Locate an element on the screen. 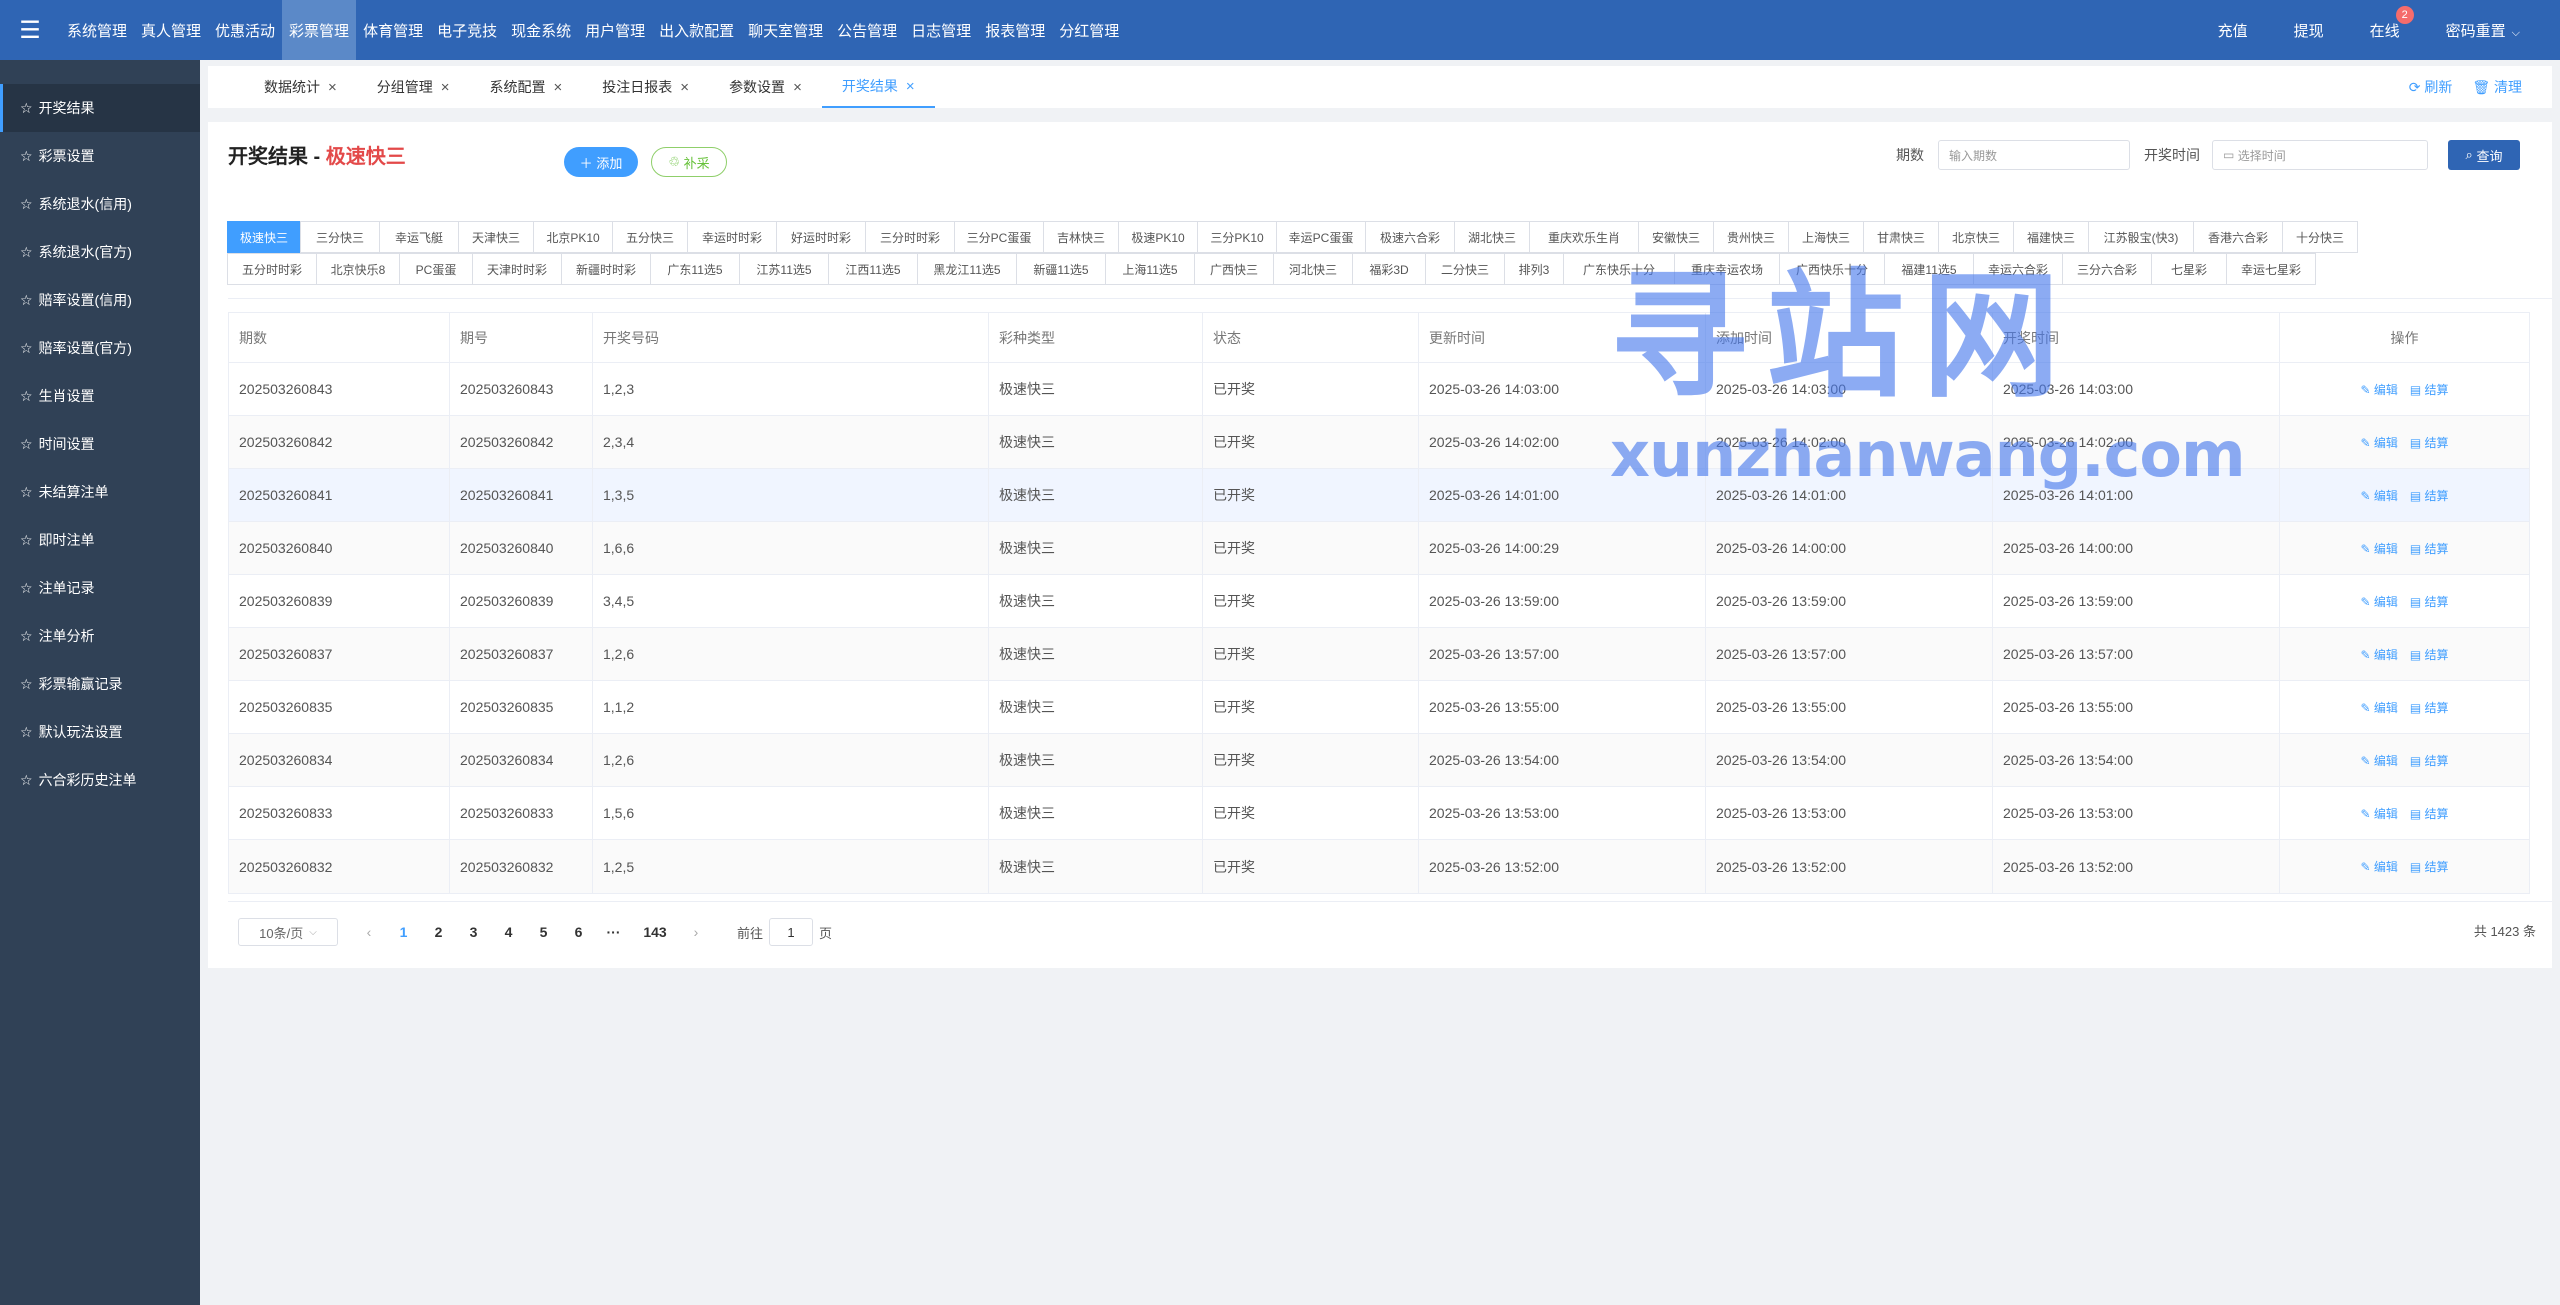 The width and height of the screenshot is (2560, 1305). lottery-type-option: 幸运PC蛋蛋 is located at coordinates (1321, 237).